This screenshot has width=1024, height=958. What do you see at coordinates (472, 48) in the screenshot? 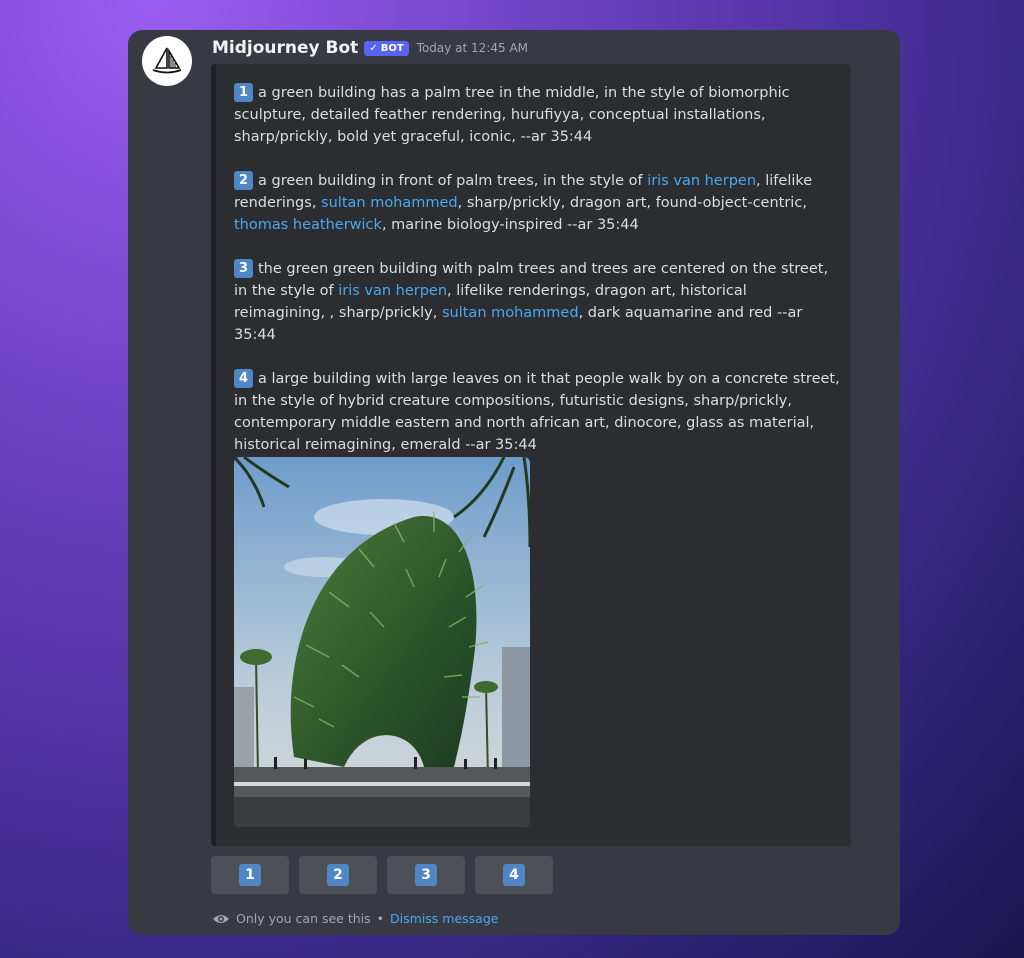
I see `message-timestamp: Today at 12:45 AM` at bounding box center [472, 48].